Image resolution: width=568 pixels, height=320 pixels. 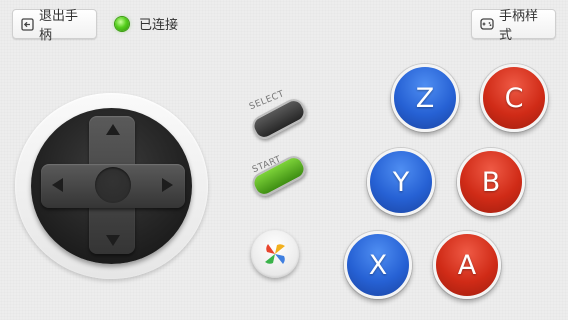 What do you see at coordinates (59, 26) in the screenshot?
I see `exit-label: 退出手柄` at bounding box center [59, 26].